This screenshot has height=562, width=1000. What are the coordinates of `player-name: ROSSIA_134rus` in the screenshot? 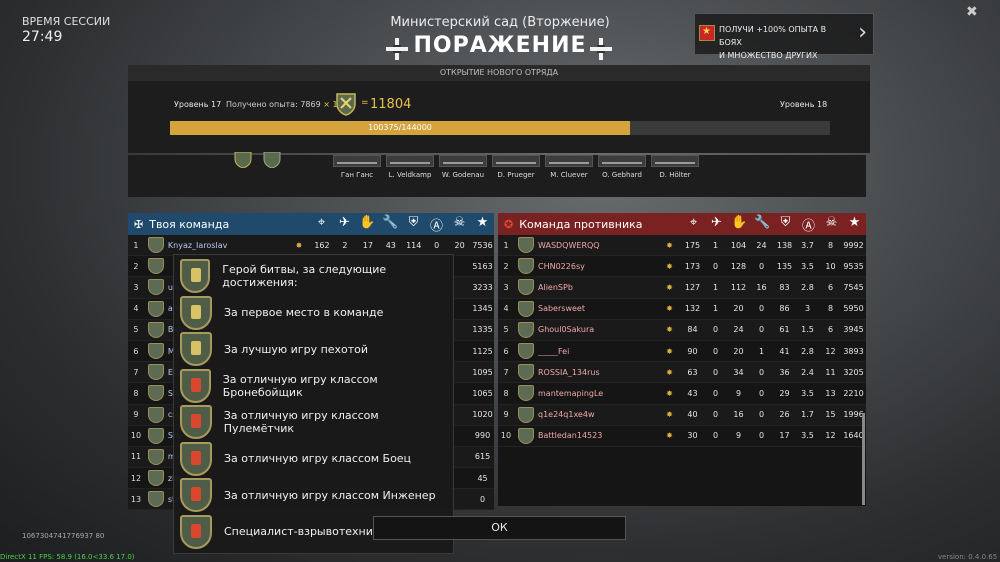 It's located at (569, 372).